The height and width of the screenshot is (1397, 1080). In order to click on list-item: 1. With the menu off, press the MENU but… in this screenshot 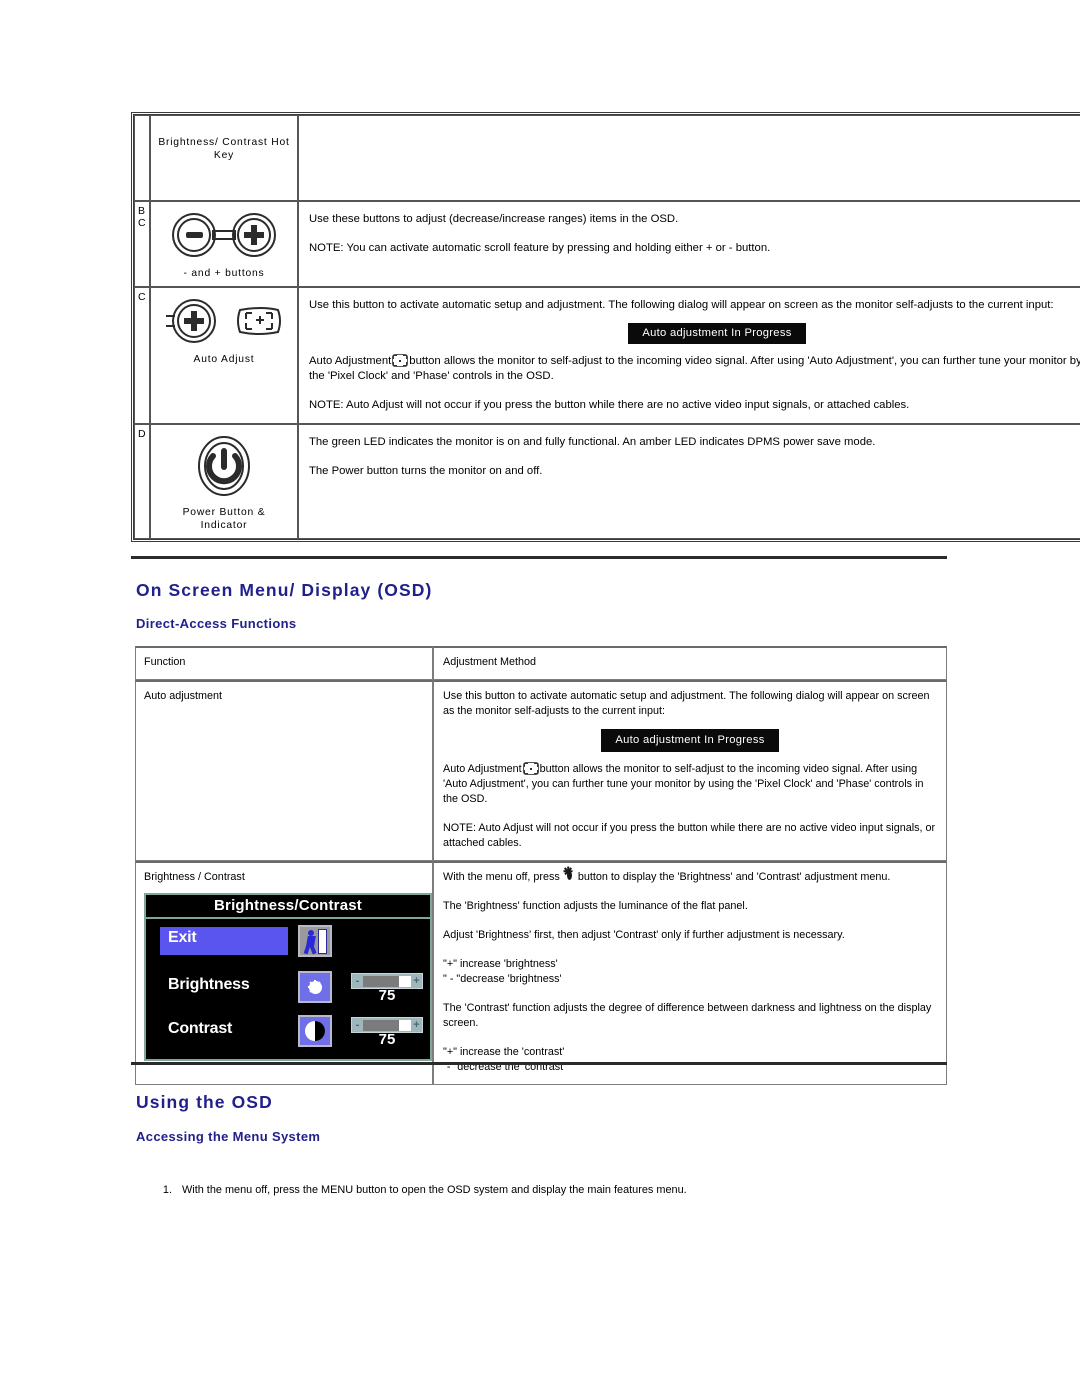, I will do `click(500, 1190)`.